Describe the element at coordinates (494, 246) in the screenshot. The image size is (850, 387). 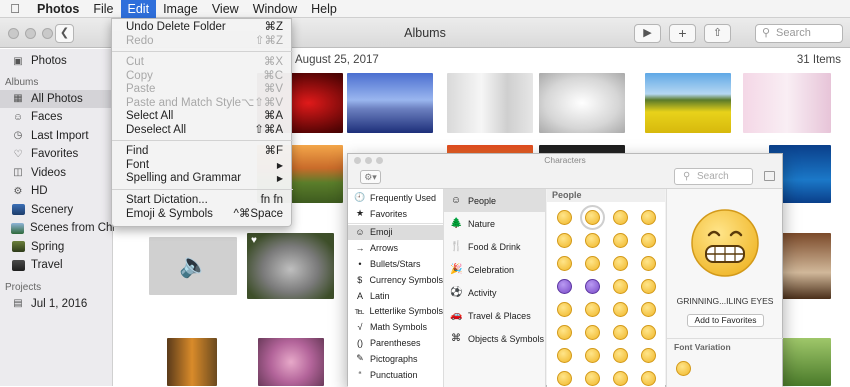
I see `subcategory-food-drink: 🍴 Food & Drink` at that location.